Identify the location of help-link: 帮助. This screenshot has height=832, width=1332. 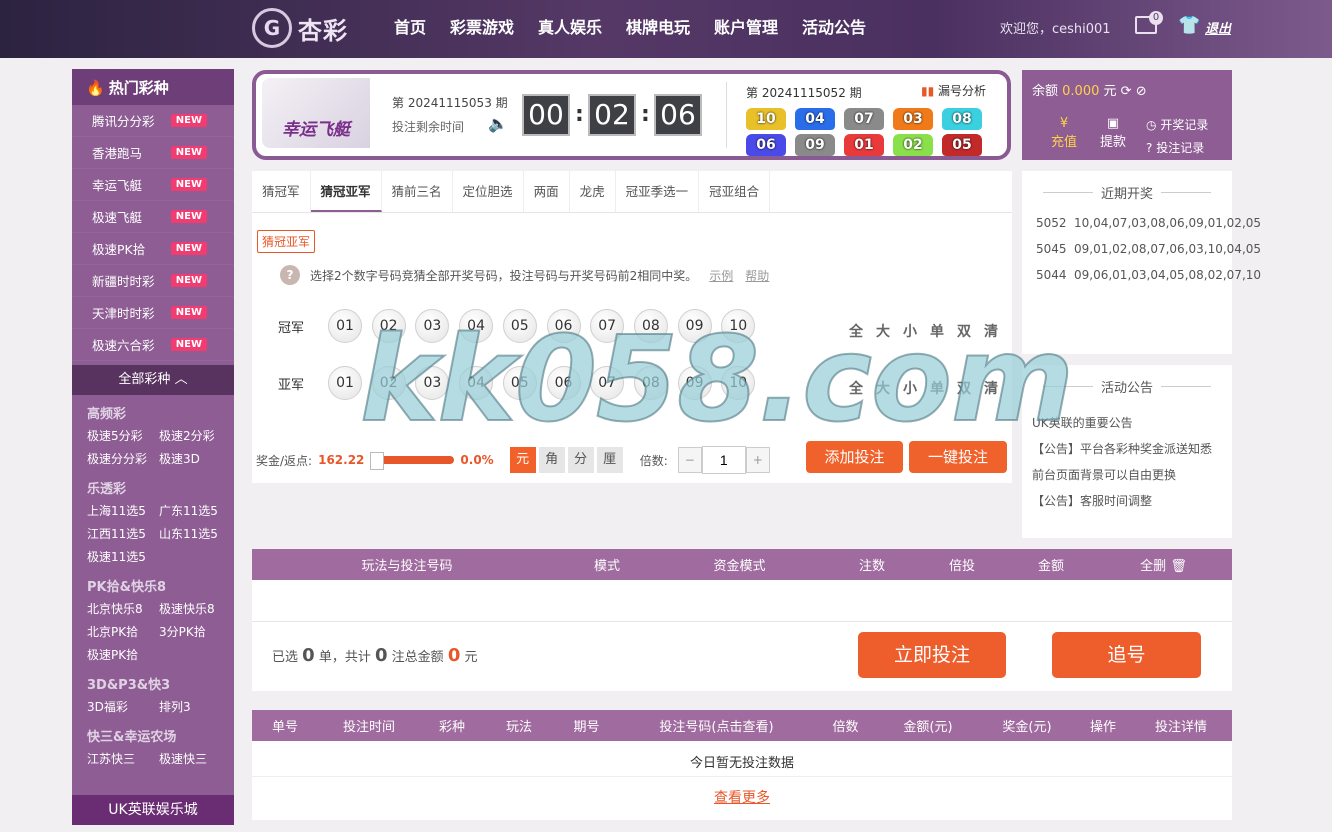
(757, 275).